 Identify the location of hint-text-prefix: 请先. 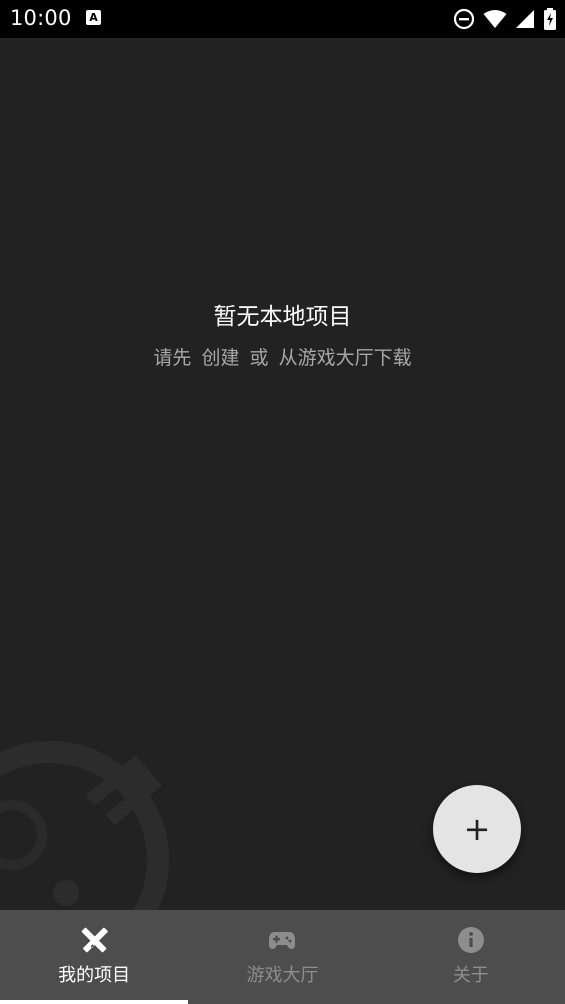
(172, 358).